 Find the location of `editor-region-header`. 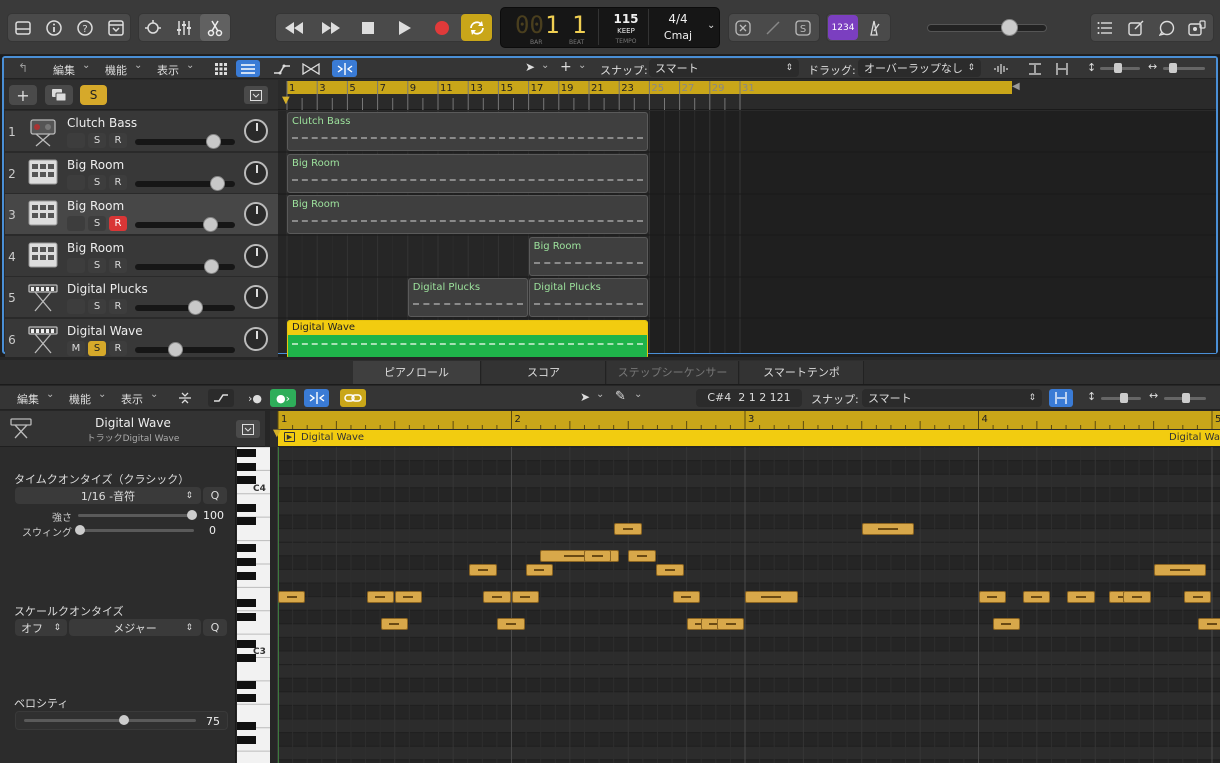

editor-region-header is located at coordinates (749, 438).